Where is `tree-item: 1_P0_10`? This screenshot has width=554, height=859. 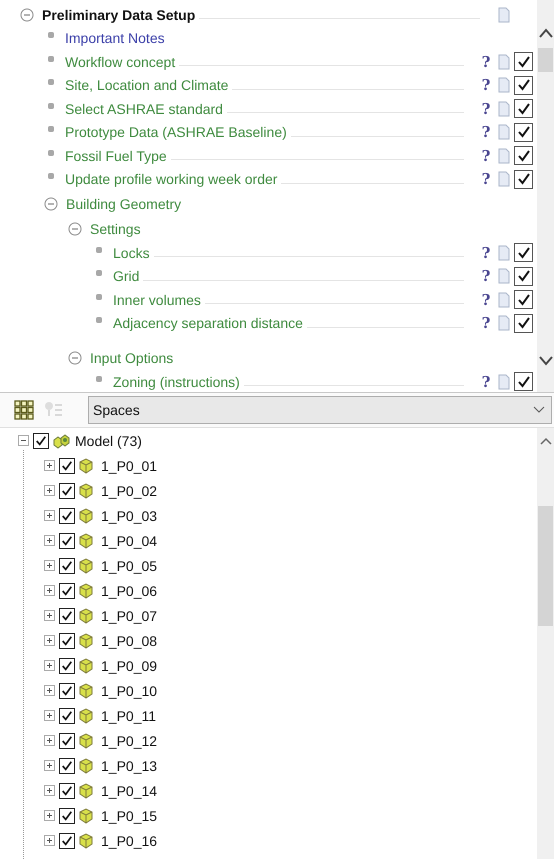
tree-item: 1_P0_10 is located at coordinates (129, 690).